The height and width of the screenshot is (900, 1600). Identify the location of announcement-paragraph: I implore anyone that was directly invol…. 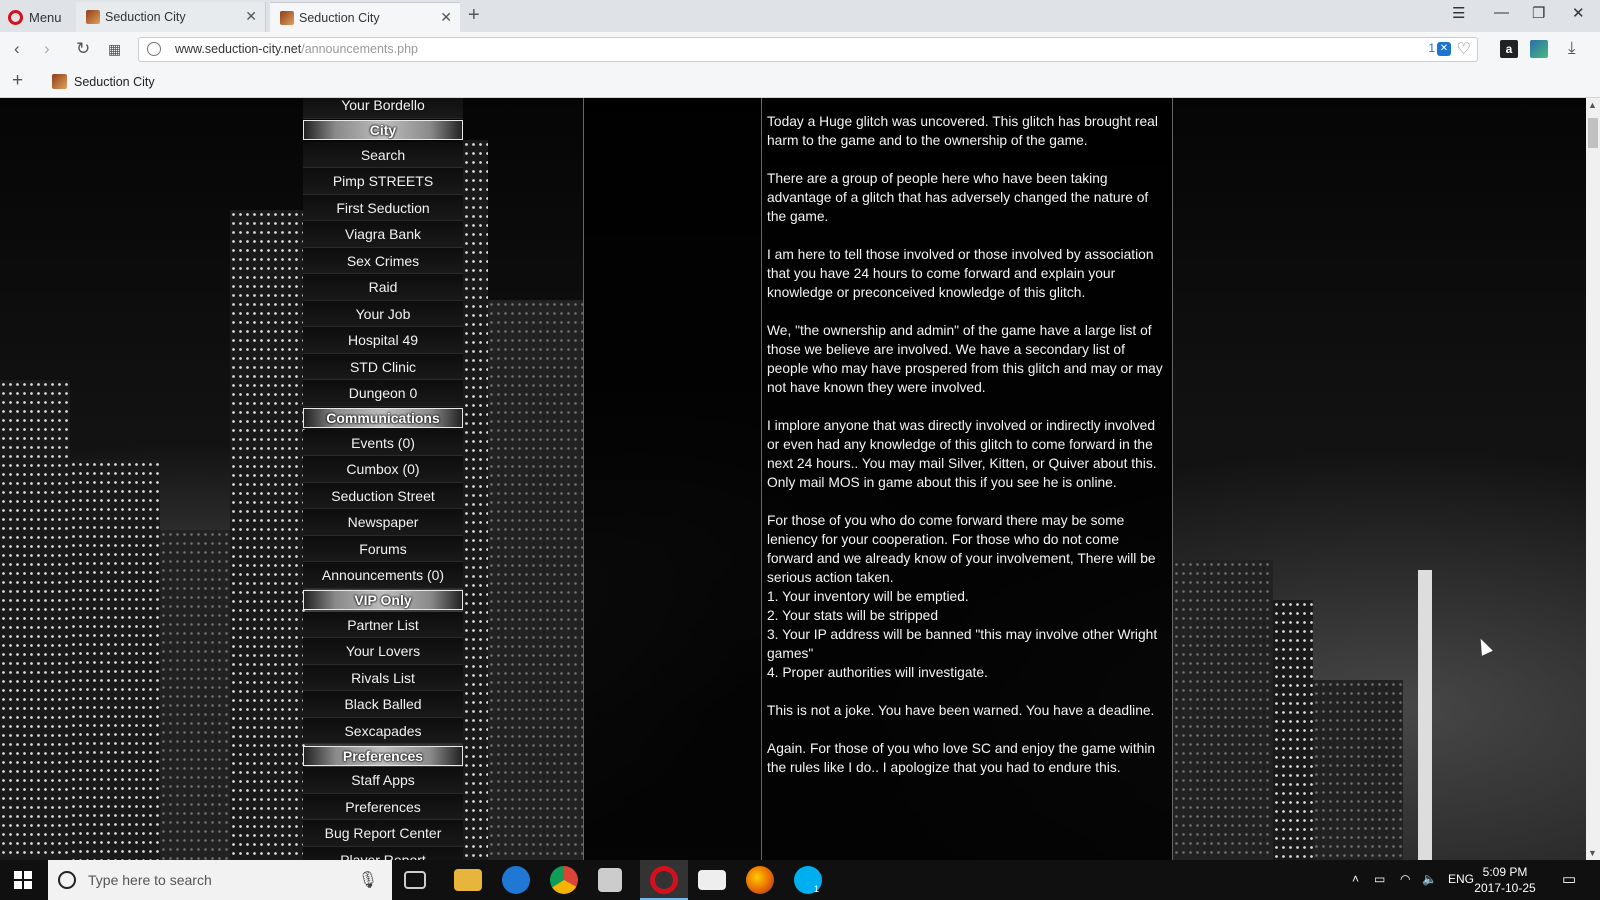
(962, 454).